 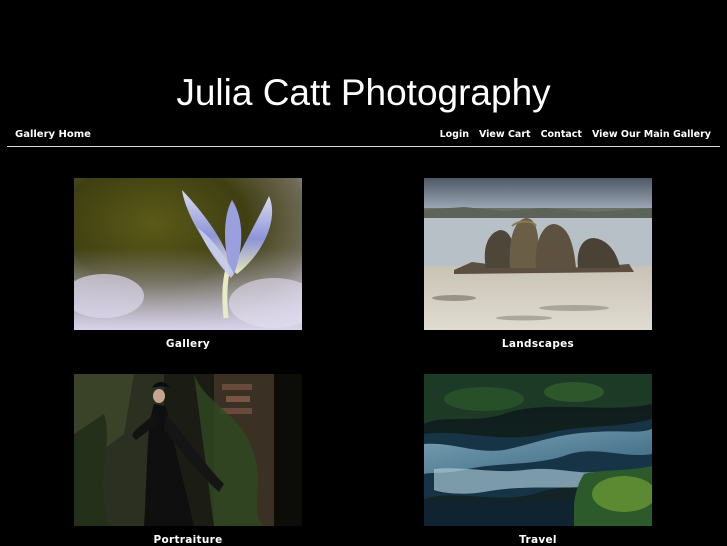 I want to click on gallery-tile-portraiture: Portraiture, so click(x=188, y=460).